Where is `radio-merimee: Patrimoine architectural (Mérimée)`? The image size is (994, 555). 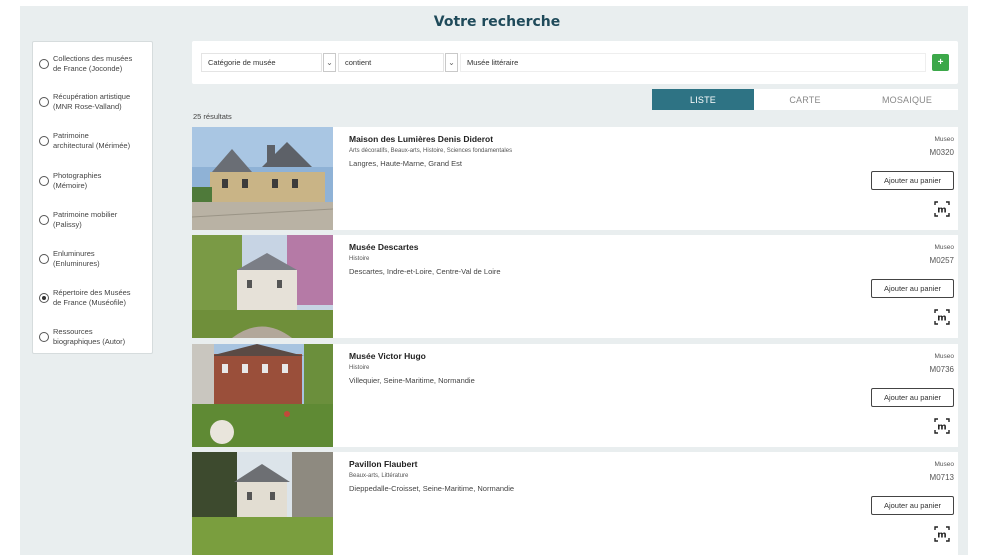
radio-merimee: Patrimoine architectural (Mérimée) is located at coordinates (95, 141).